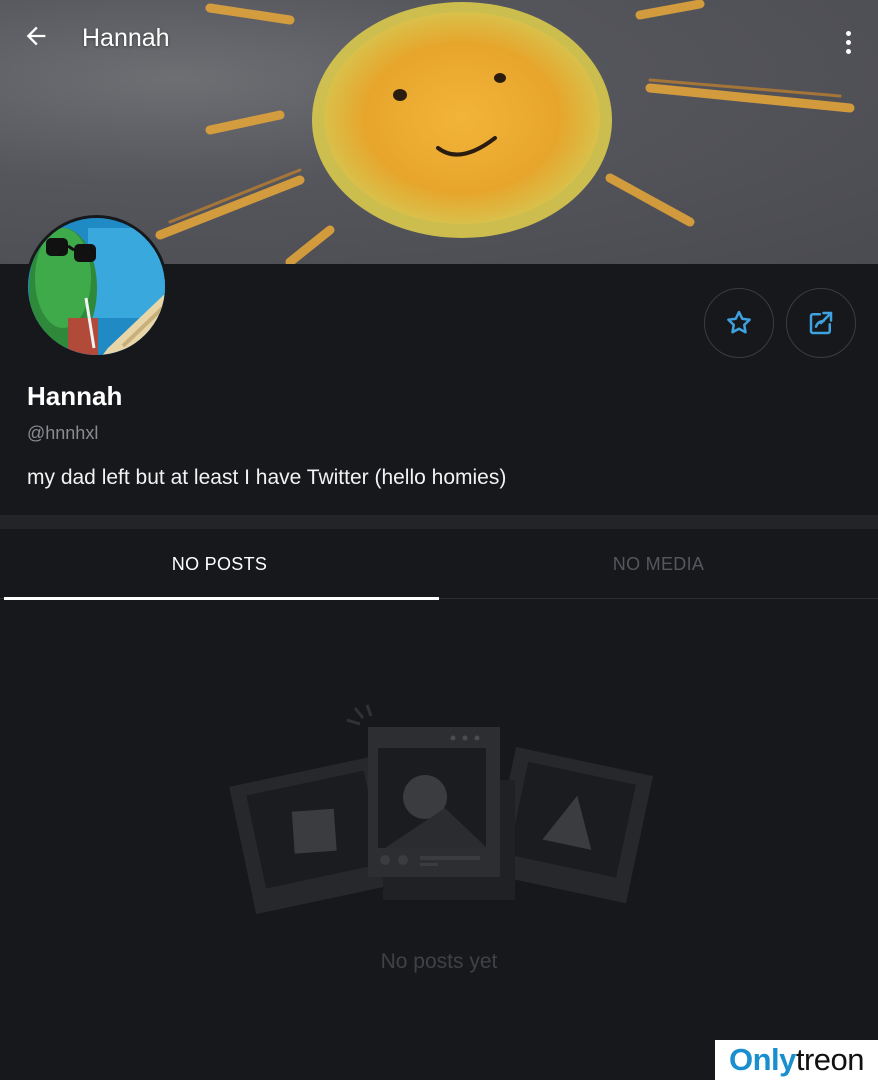 This screenshot has height=1080, width=878. I want to click on more-vertical-icon, so click(848, 33).